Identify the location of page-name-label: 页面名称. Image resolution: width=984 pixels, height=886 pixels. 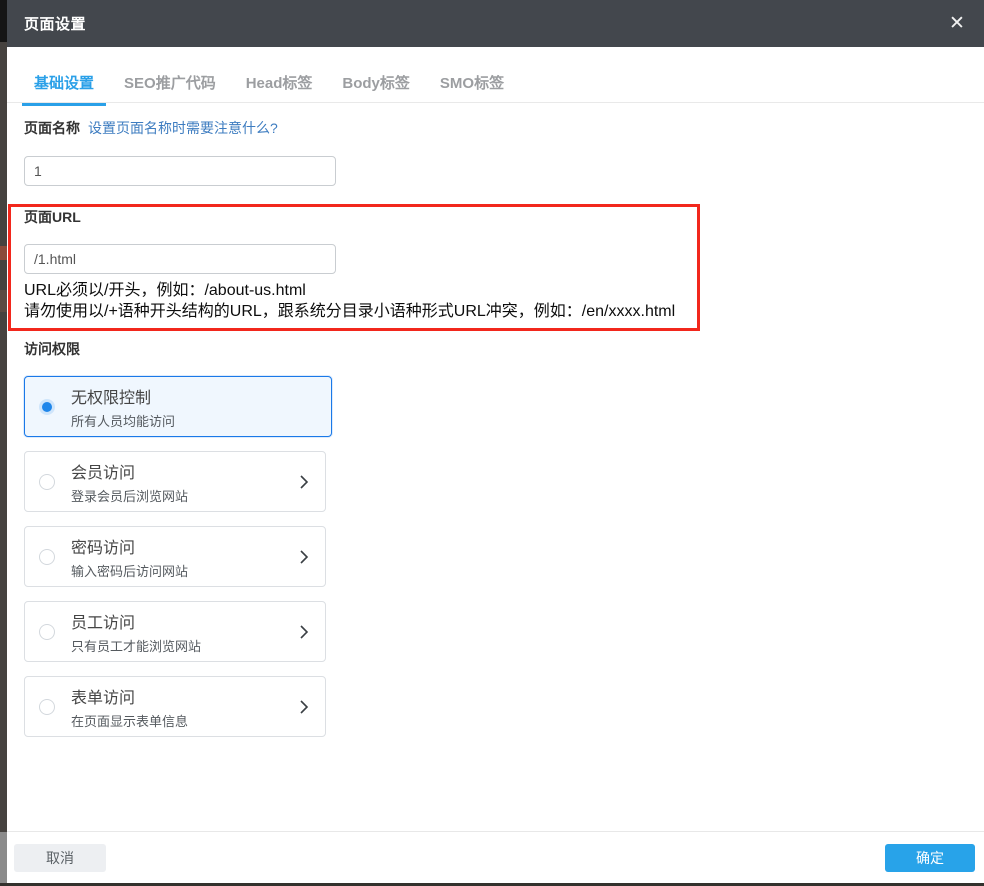
(52, 128).